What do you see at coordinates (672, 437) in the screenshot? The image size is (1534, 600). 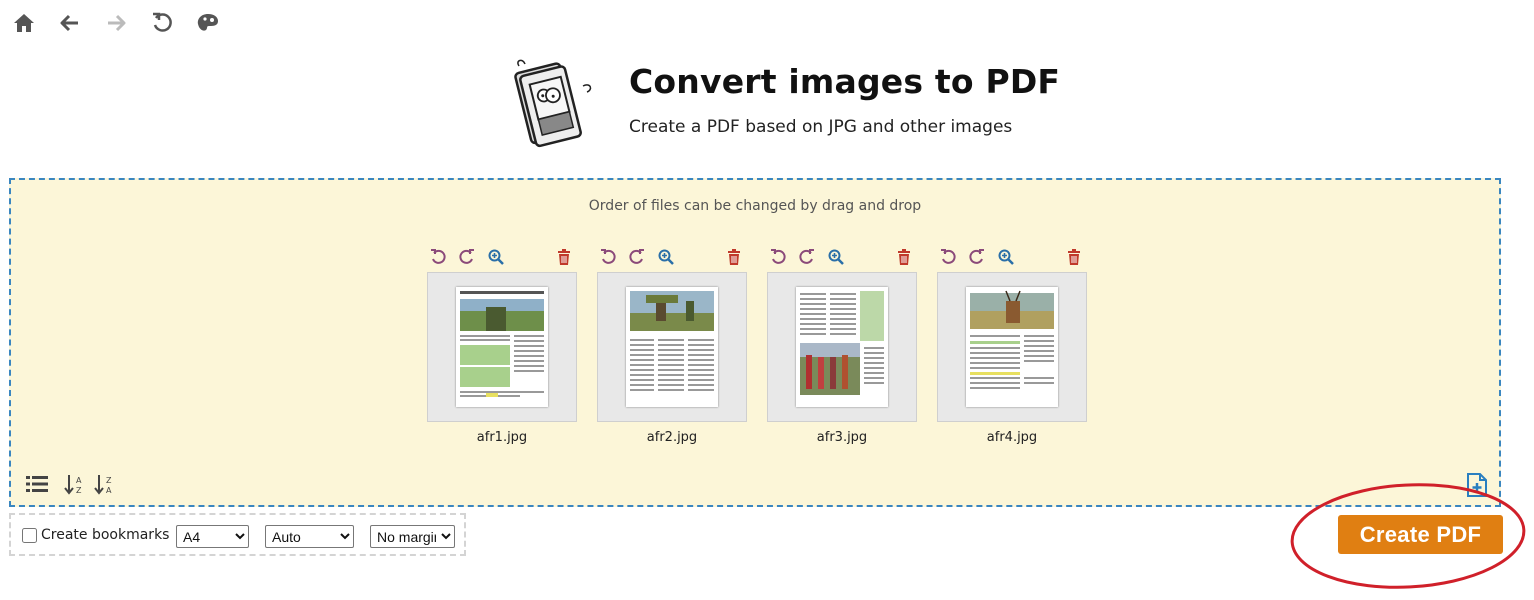 I see `file-name: afr2.jpg` at bounding box center [672, 437].